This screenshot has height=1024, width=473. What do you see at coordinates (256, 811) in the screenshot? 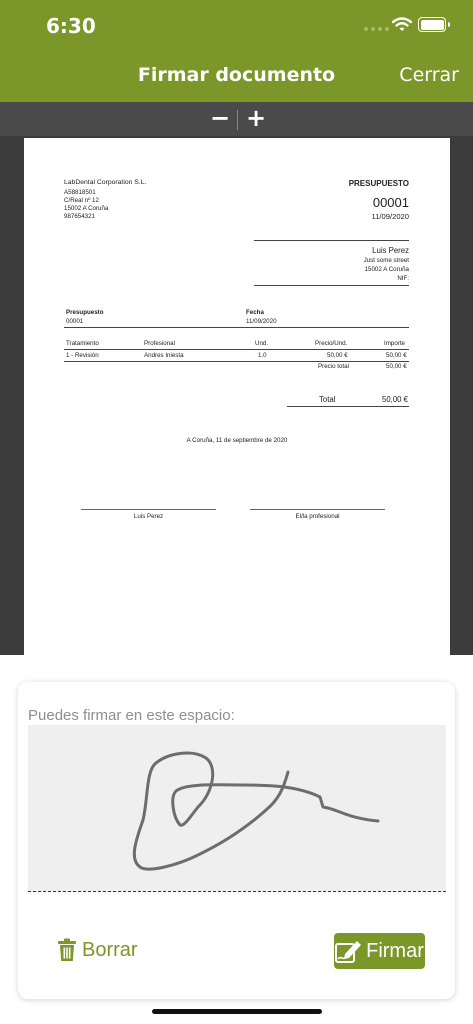
I see `signature-stroke` at bounding box center [256, 811].